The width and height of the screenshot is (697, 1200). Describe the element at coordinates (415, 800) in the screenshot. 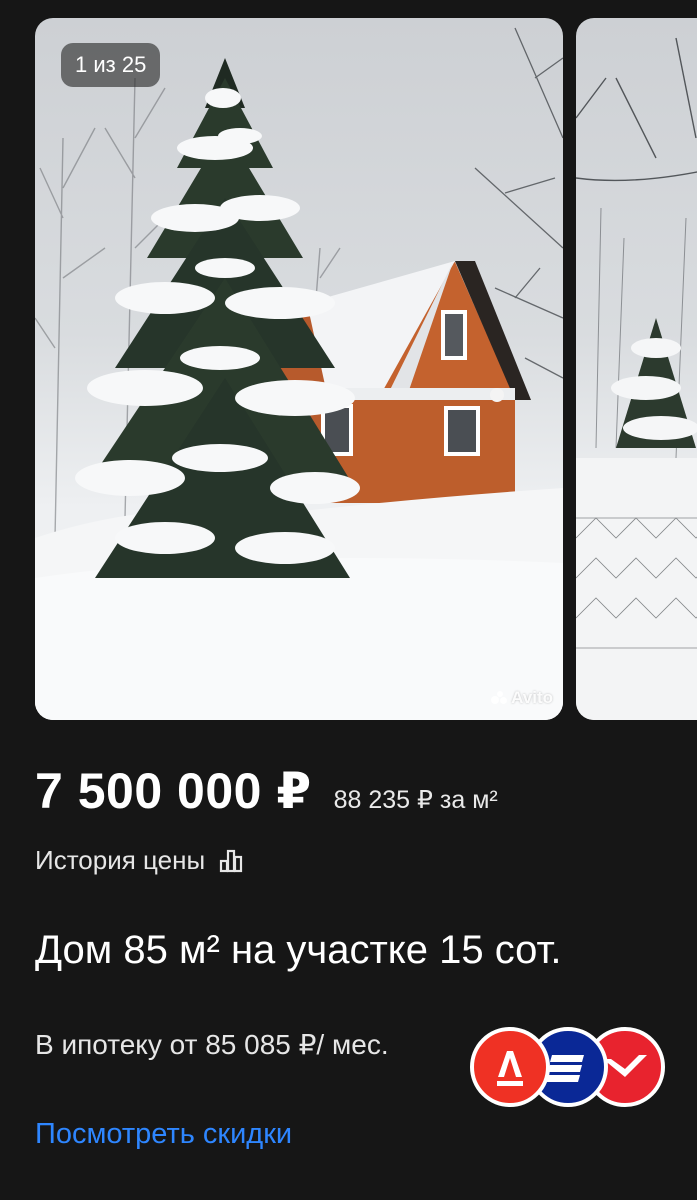

I see `price-per-square-meter: 88 235 ₽ за м²` at that location.